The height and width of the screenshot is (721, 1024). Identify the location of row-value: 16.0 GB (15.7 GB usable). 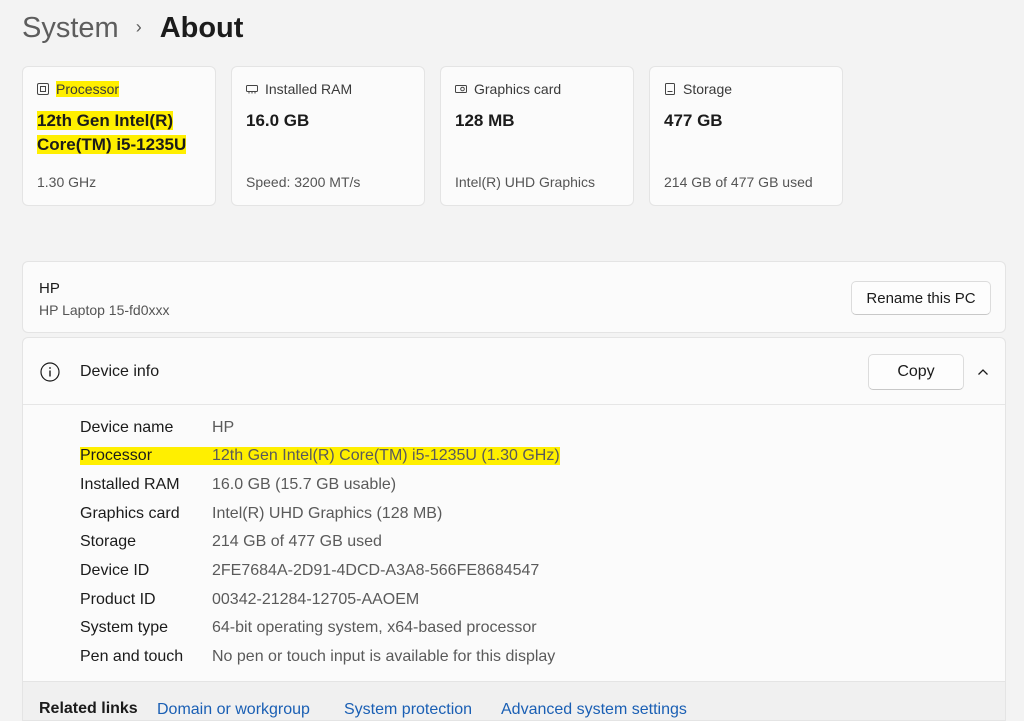
(304, 484).